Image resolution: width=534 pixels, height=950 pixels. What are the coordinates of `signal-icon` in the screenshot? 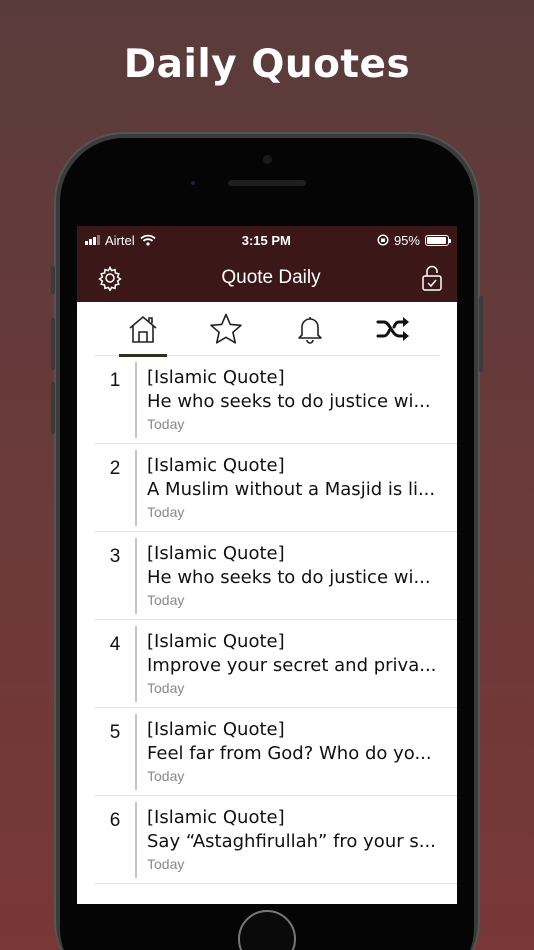 It's located at (92, 240).